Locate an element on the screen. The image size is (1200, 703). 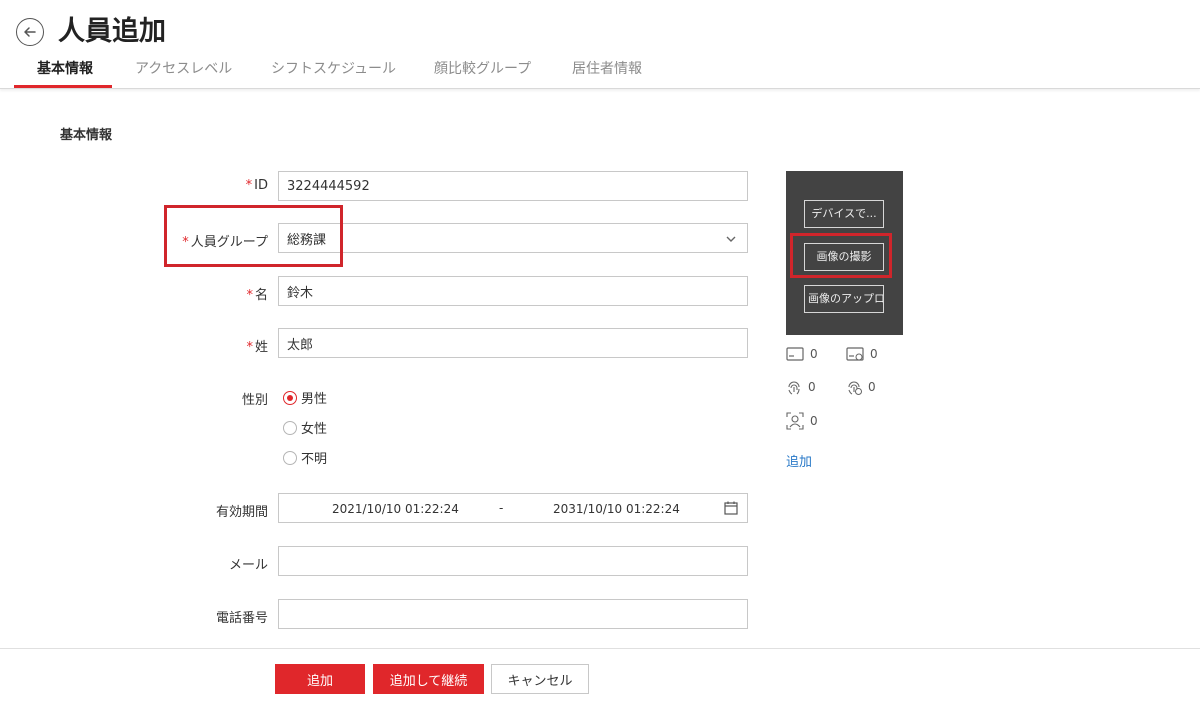
section-title: 基本情報 is located at coordinates (86, 135).